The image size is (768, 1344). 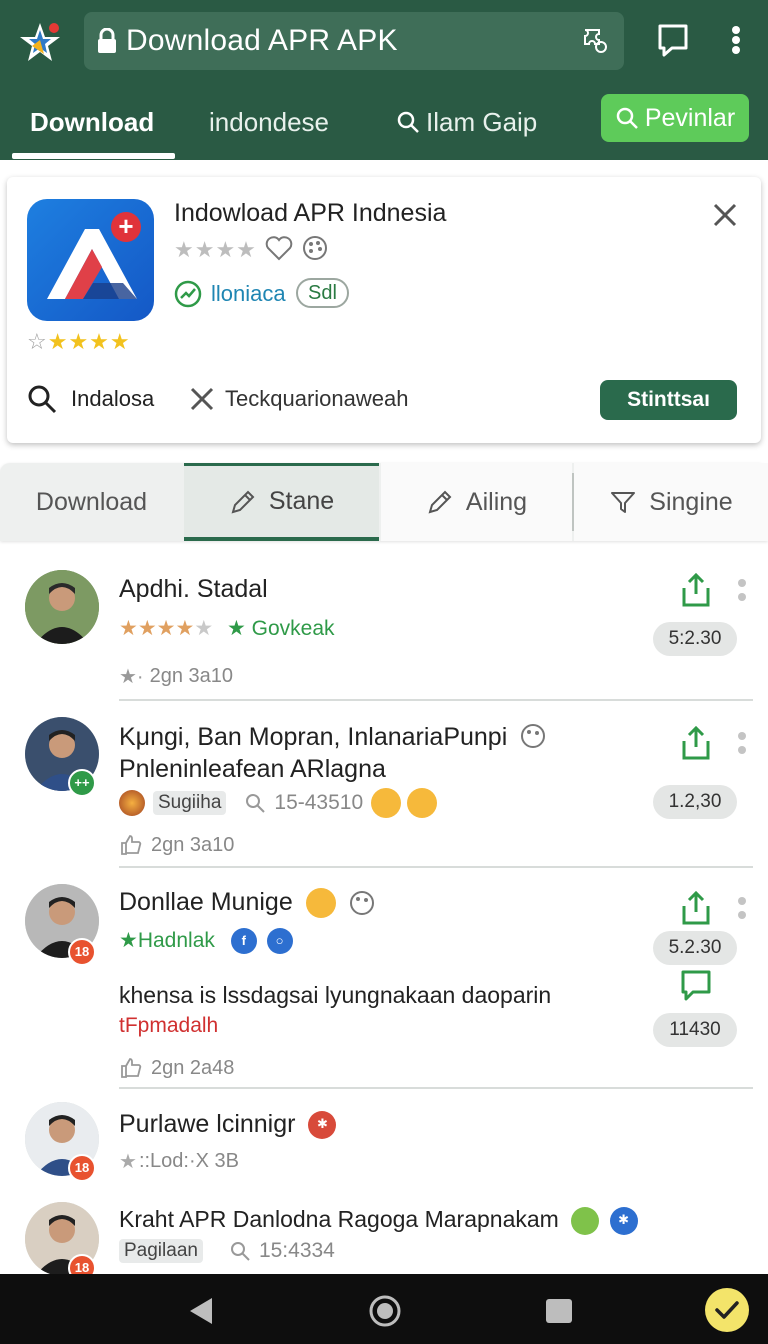 What do you see at coordinates (623, 502) in the screenshot?
I see `filter-icon` at bounding box center [623, 502].